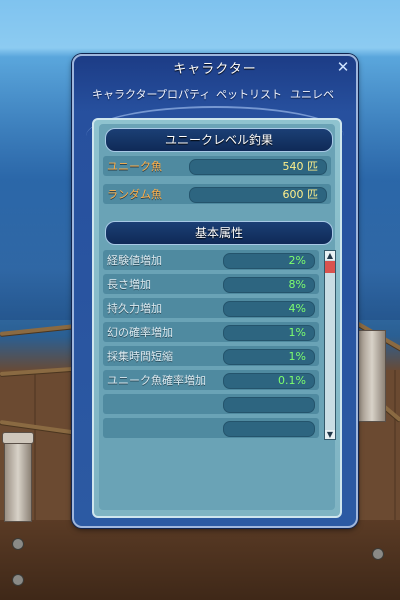  I want to click on unique-fish-label: ユニーク魚, so click(134, 166).